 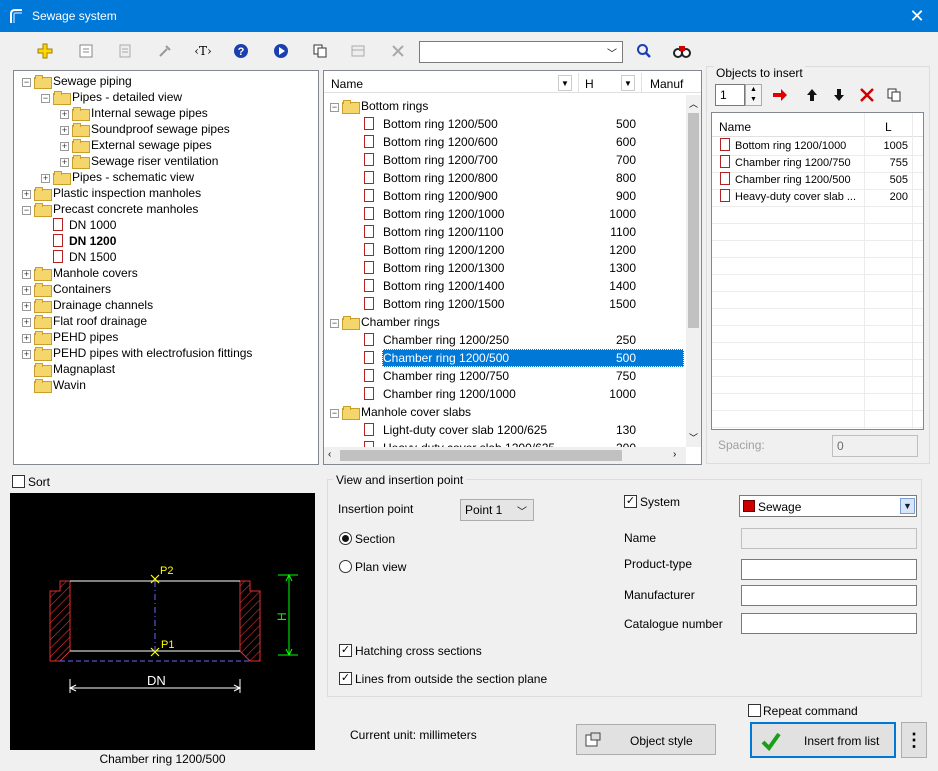 I want to click on tree-item: DN 1500, so click(x=78, y=257).